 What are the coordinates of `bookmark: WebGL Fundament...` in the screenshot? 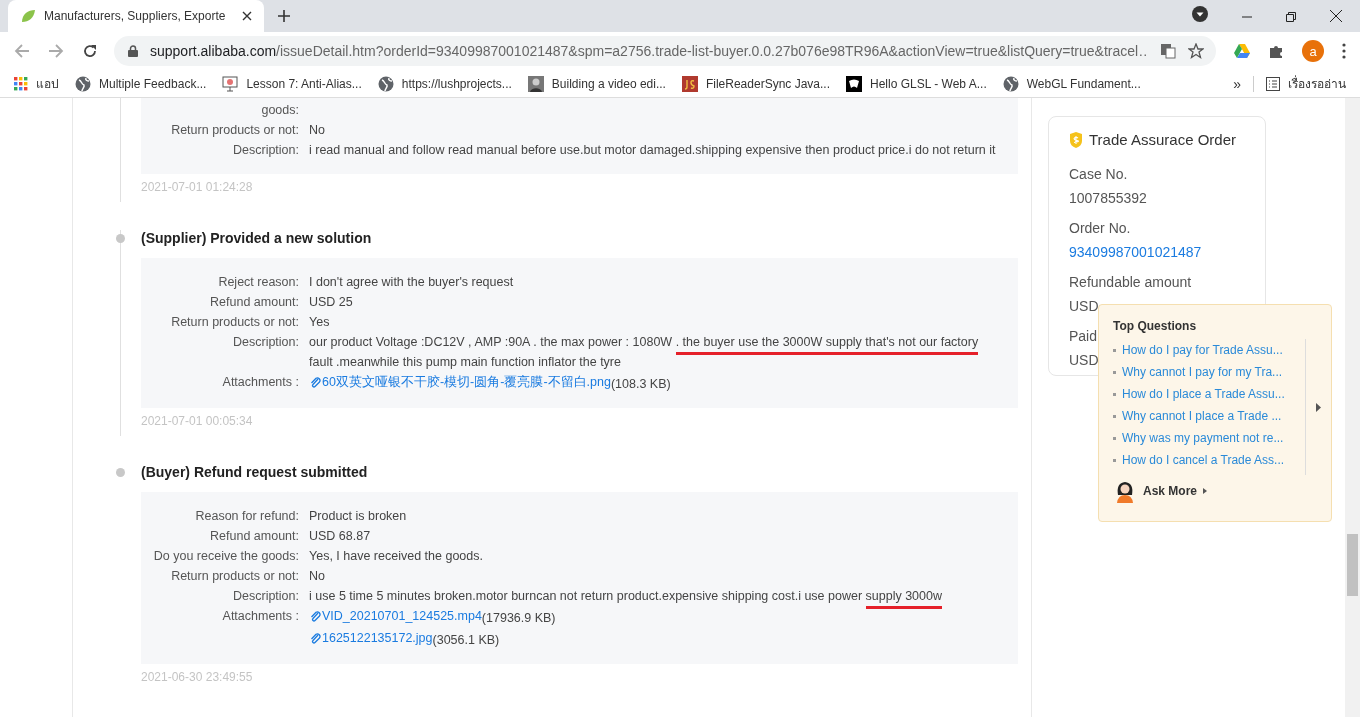 It's located at (1071, 83).